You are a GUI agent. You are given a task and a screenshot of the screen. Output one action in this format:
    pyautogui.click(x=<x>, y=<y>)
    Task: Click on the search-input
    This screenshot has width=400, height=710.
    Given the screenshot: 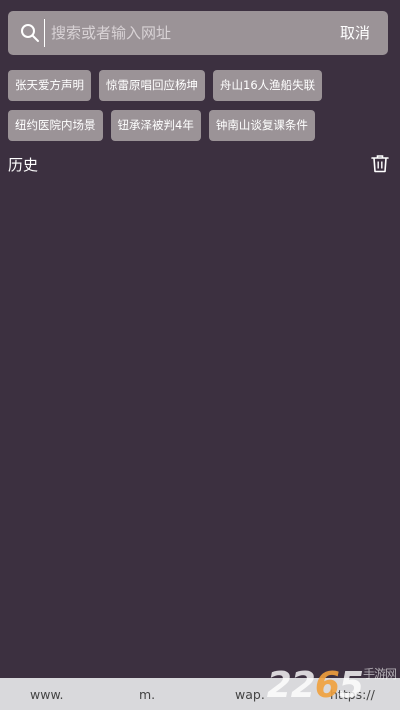 What is the action you would take?
    pyautogui.click(x=167, y=33)
    